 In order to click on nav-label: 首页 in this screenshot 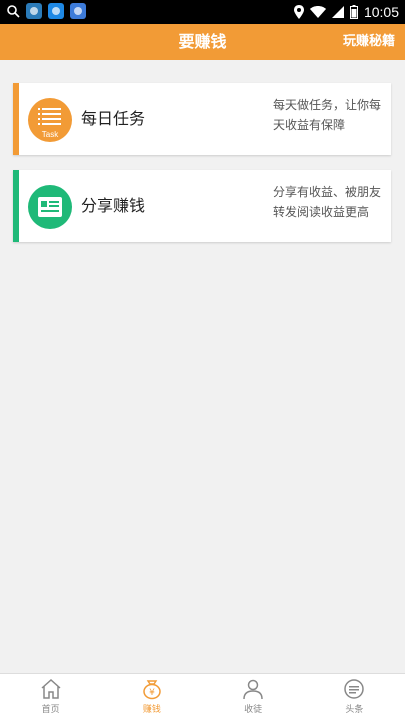, I will do `click(50, 710)`.